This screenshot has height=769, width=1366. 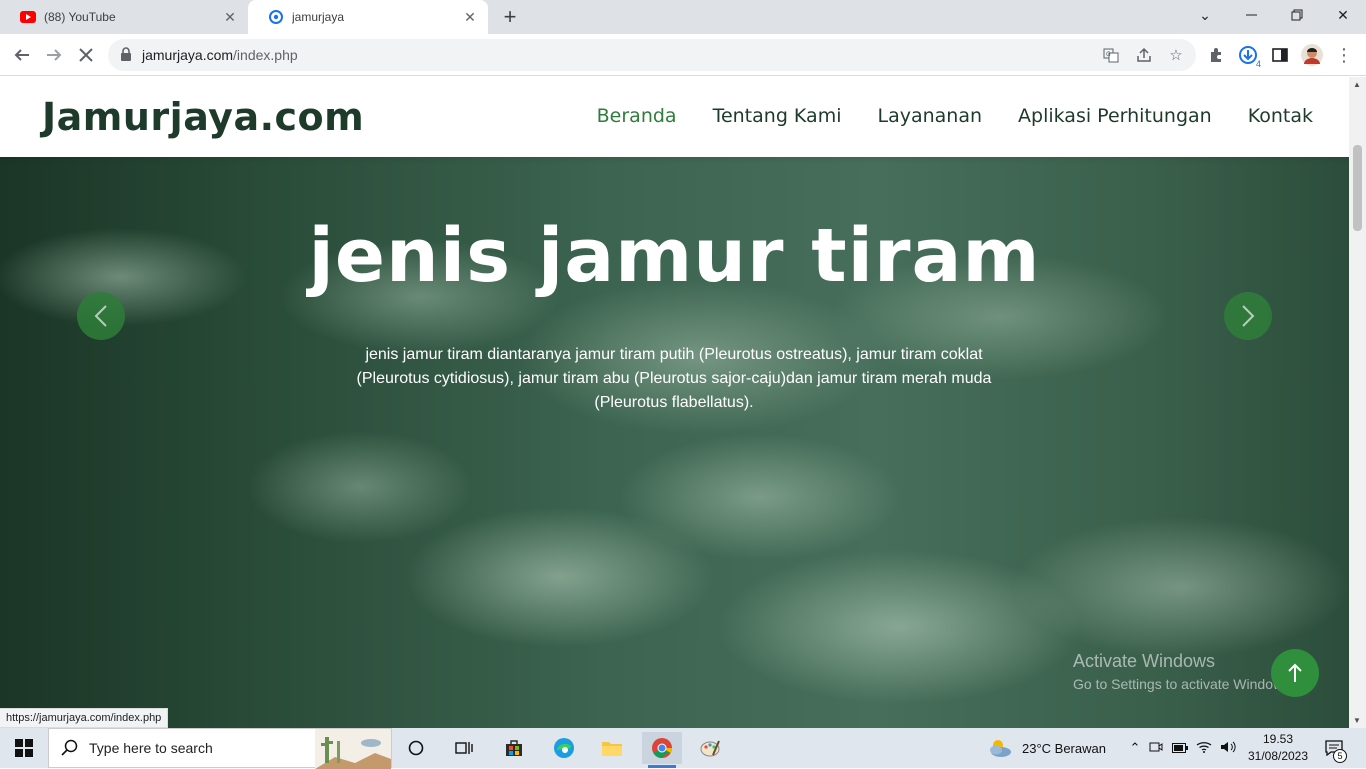 What do you see at coordinates (1278, 739) in the screenshot?
I see `clock-time: 19.53` at bounding box center [1278, 739].